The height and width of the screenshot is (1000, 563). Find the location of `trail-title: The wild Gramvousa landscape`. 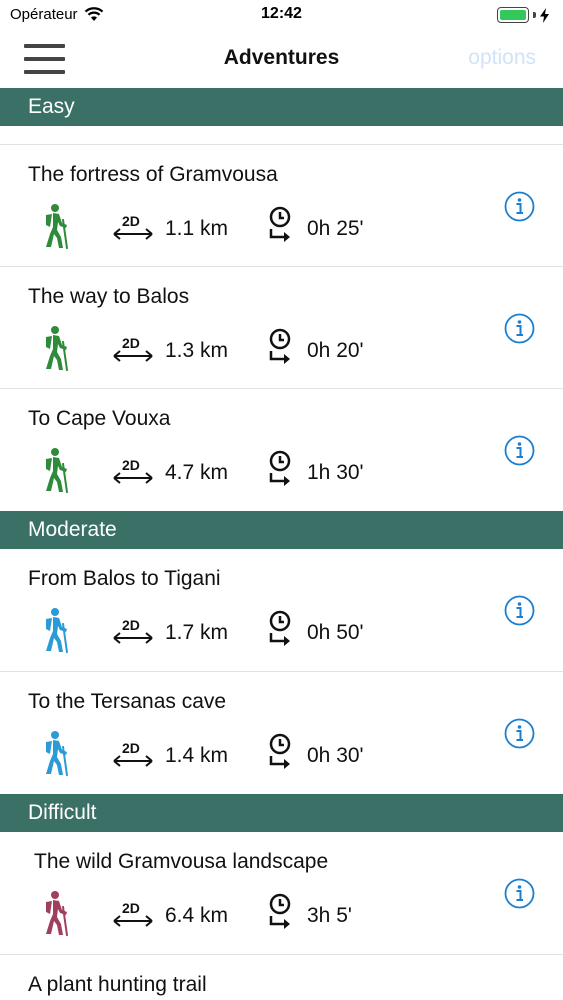

trail-title: The wild Gramvousa landscape is located at coordinates (181, 861).